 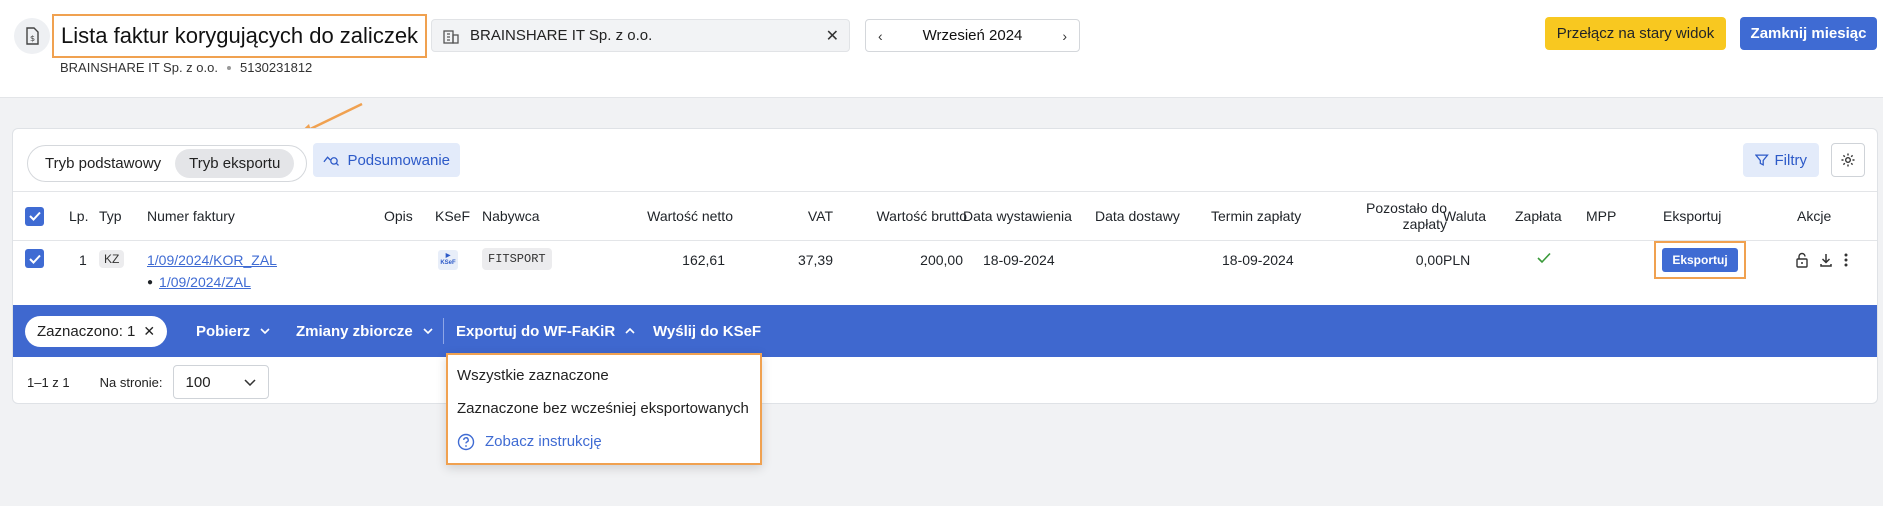 I want to click on company-name: BRAINSHARE IT Sp. z o.o., so click(x=139, y=67).